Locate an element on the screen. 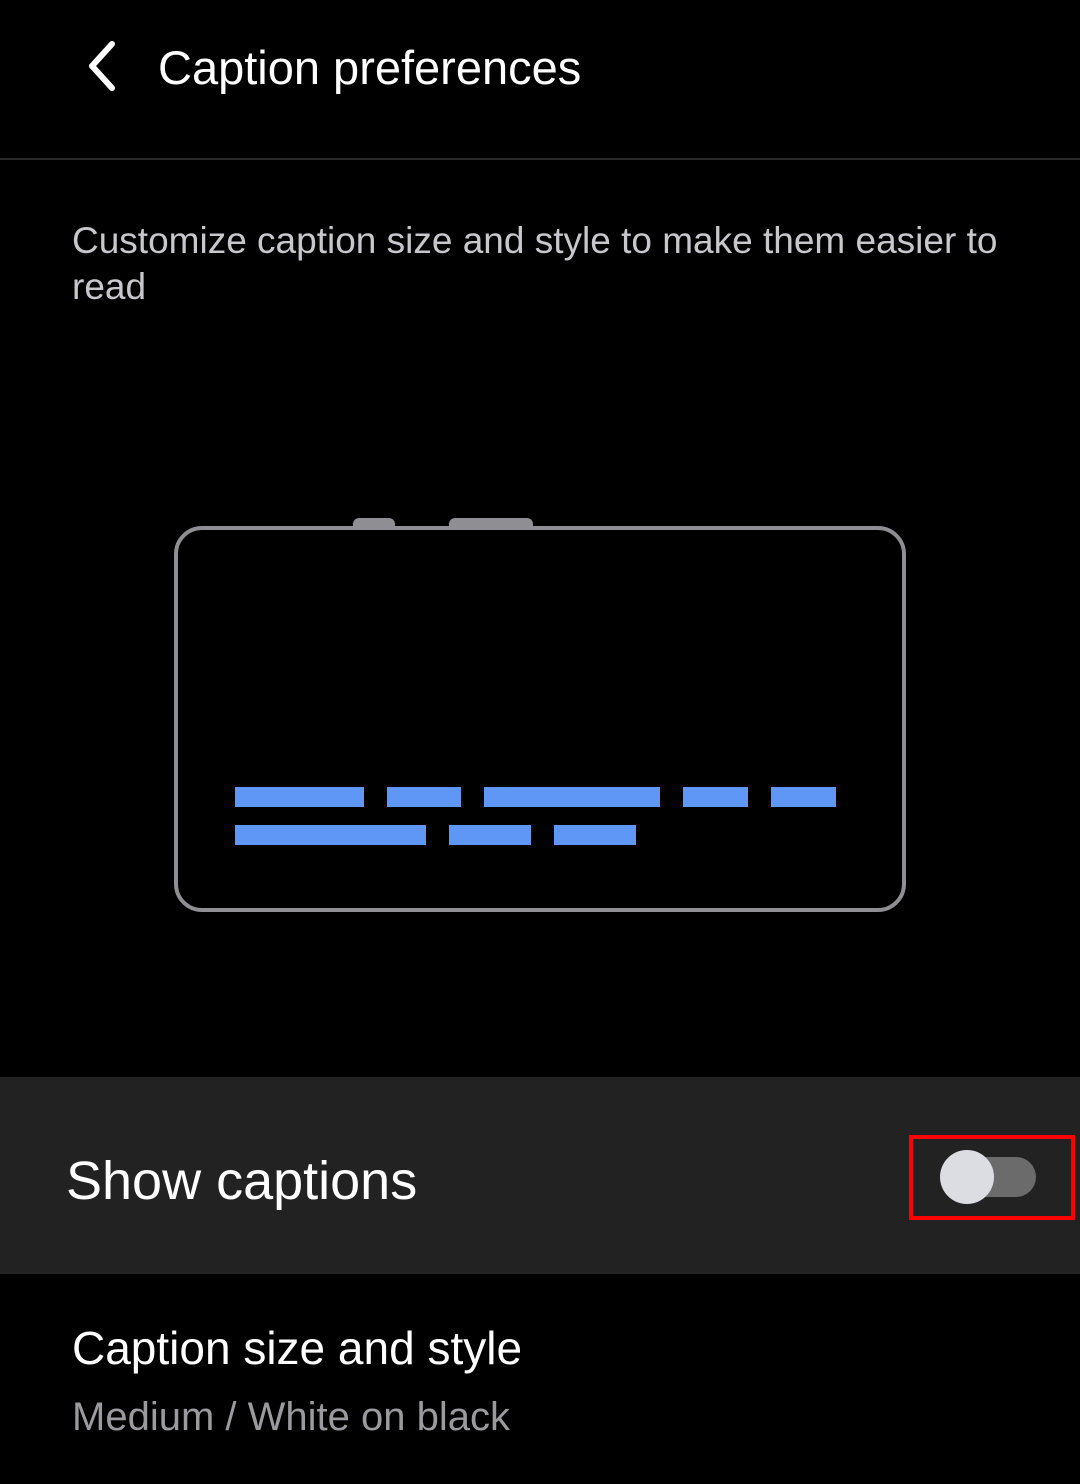 This screenshot has width=1080, height=1484. show-captions-label: Show captions is located at coordinates (242, 1181).